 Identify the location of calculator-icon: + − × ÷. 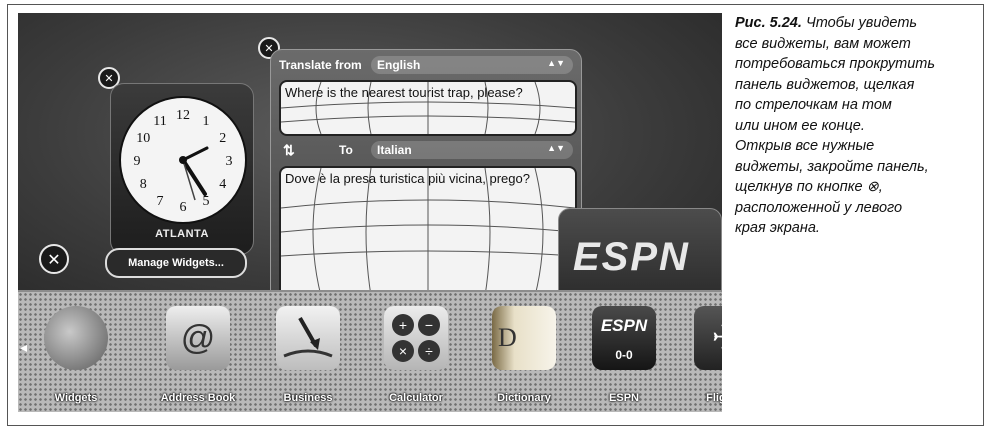
(416, 338).